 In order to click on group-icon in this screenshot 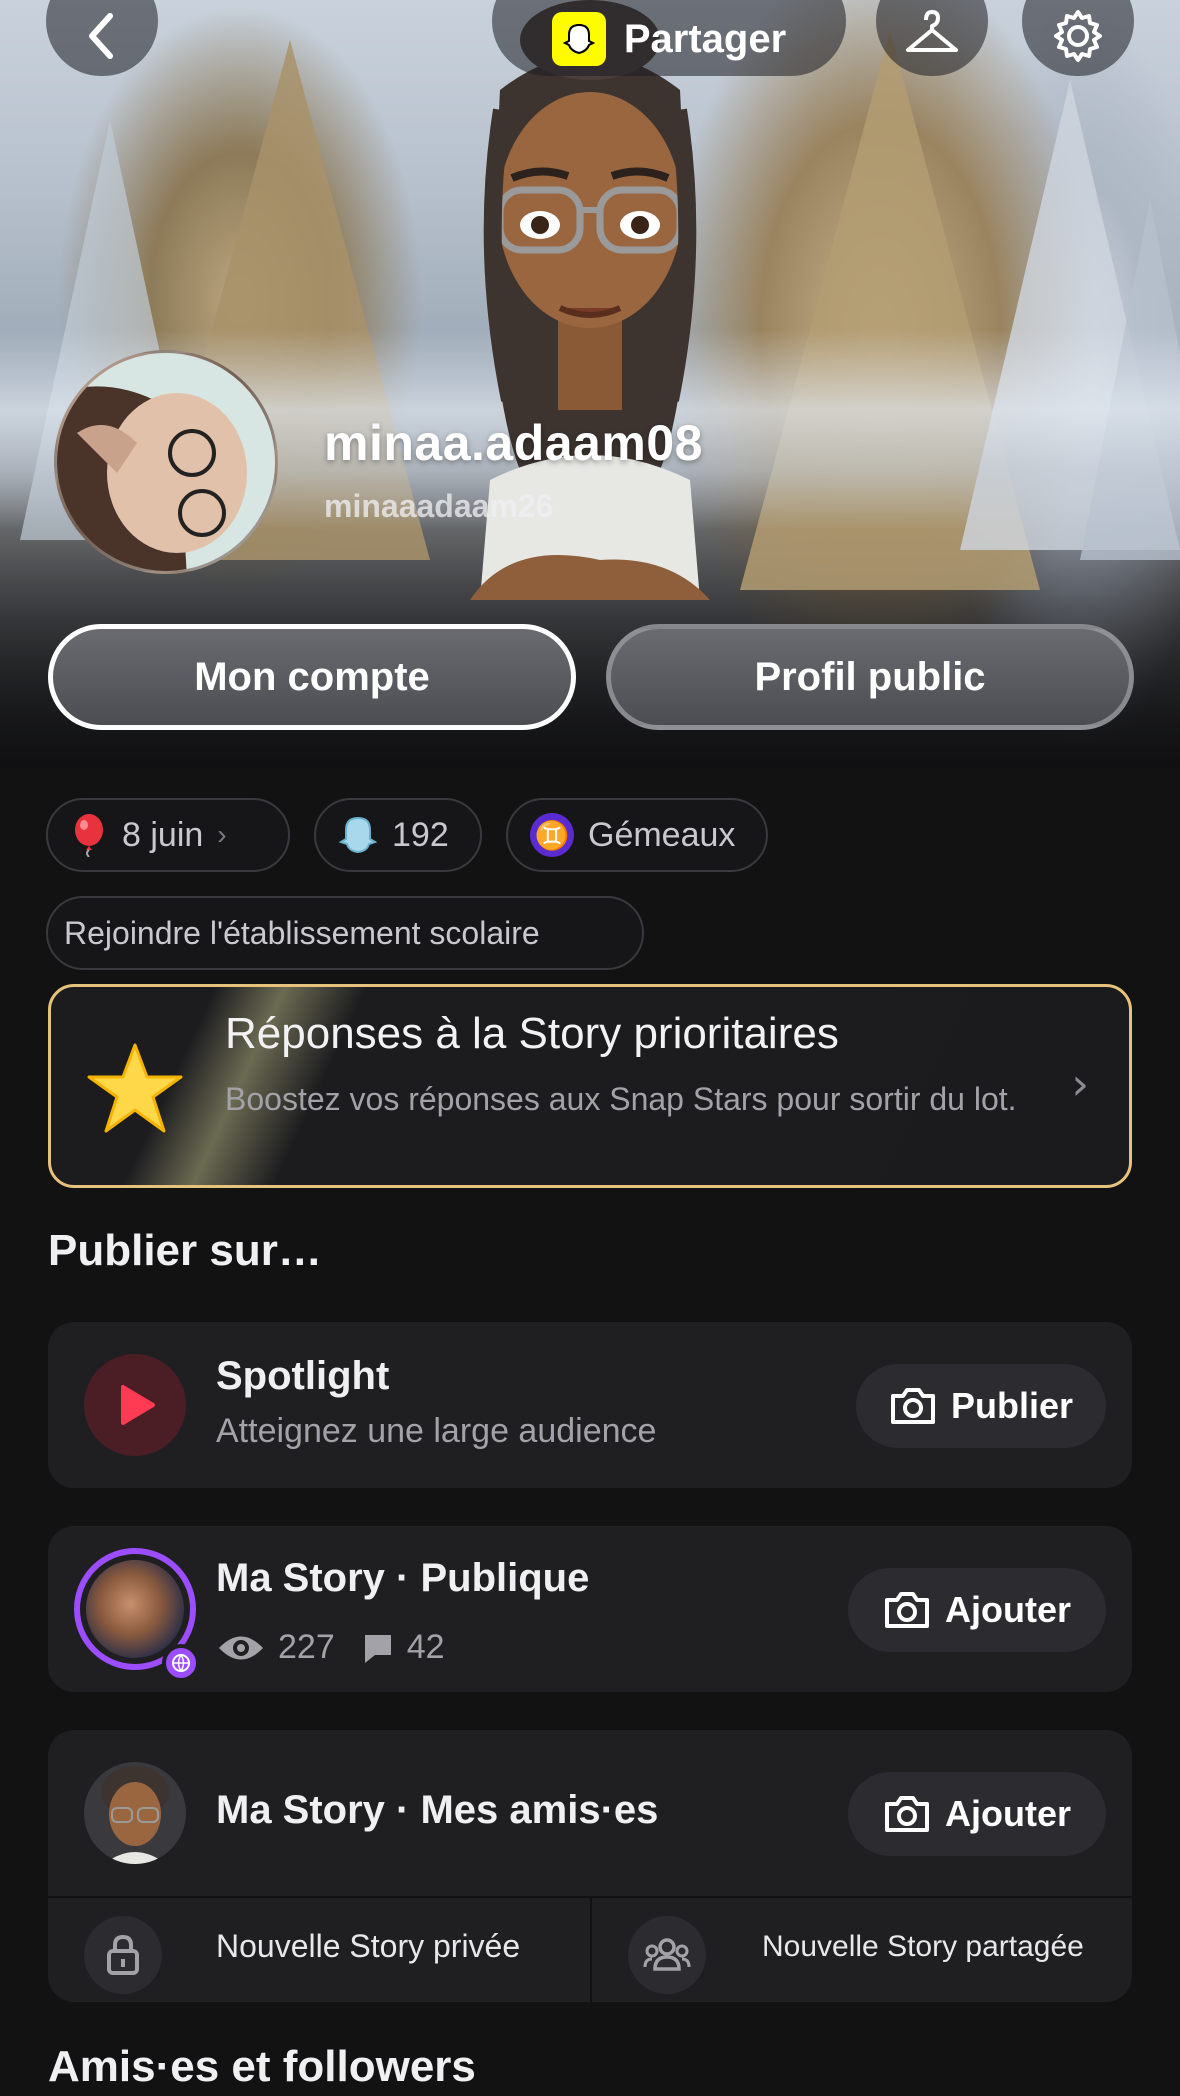, I will do `click(667, 1955)`.